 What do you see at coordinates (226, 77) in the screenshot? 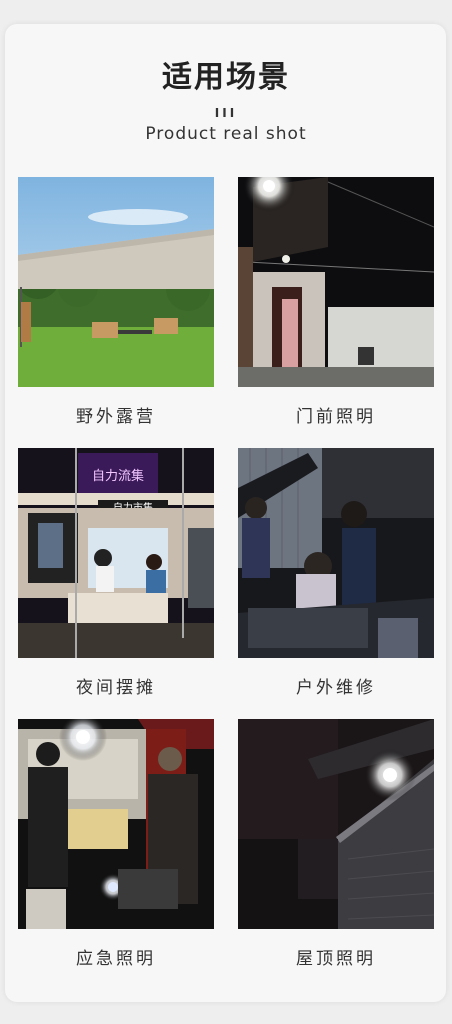
I see `page-title: 适用场景` at bounding box center [226, 77].